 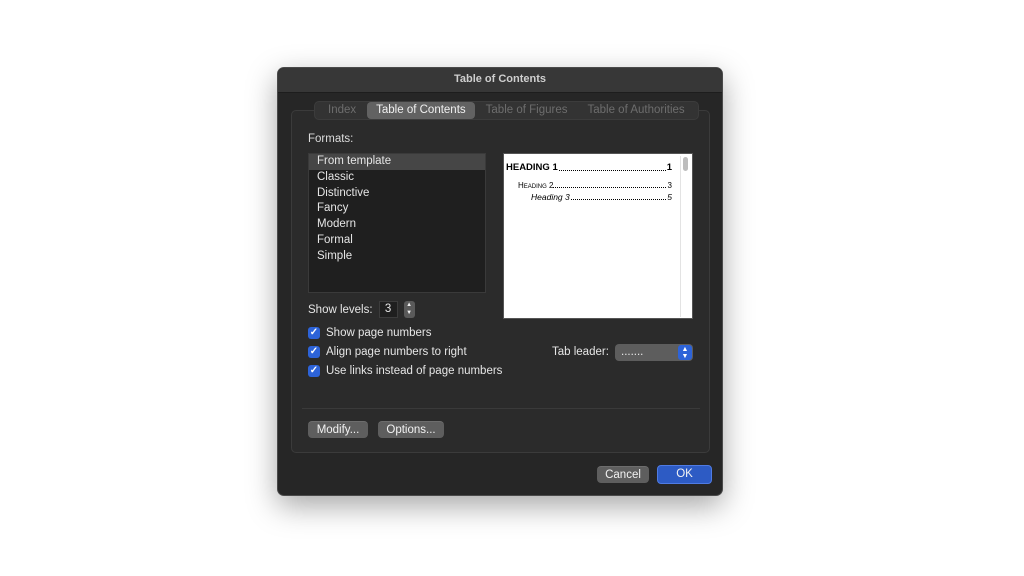 I want to click on use-links-option: ✓ Use links instead of page numbers, so click(x=405, y=371).